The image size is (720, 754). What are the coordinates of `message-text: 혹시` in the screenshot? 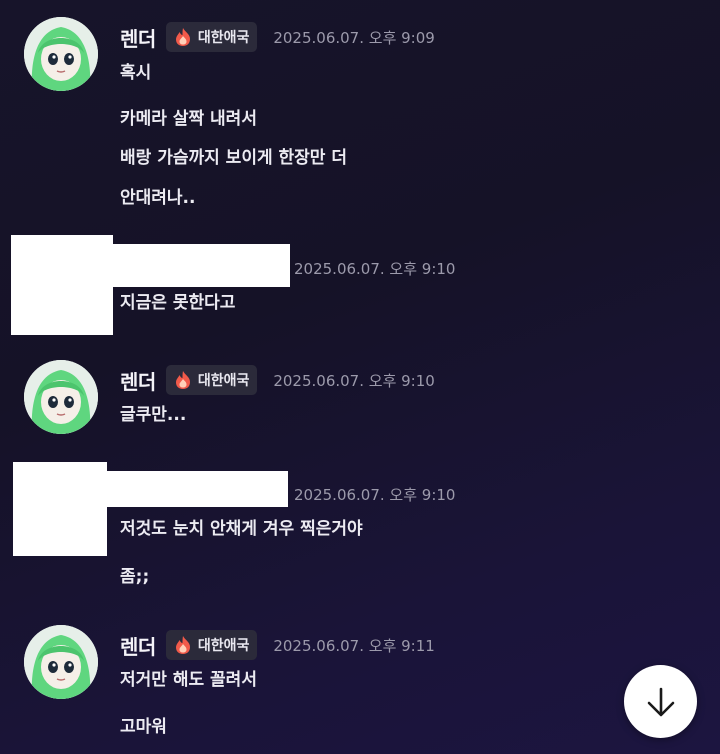 It's located at (136, 73).